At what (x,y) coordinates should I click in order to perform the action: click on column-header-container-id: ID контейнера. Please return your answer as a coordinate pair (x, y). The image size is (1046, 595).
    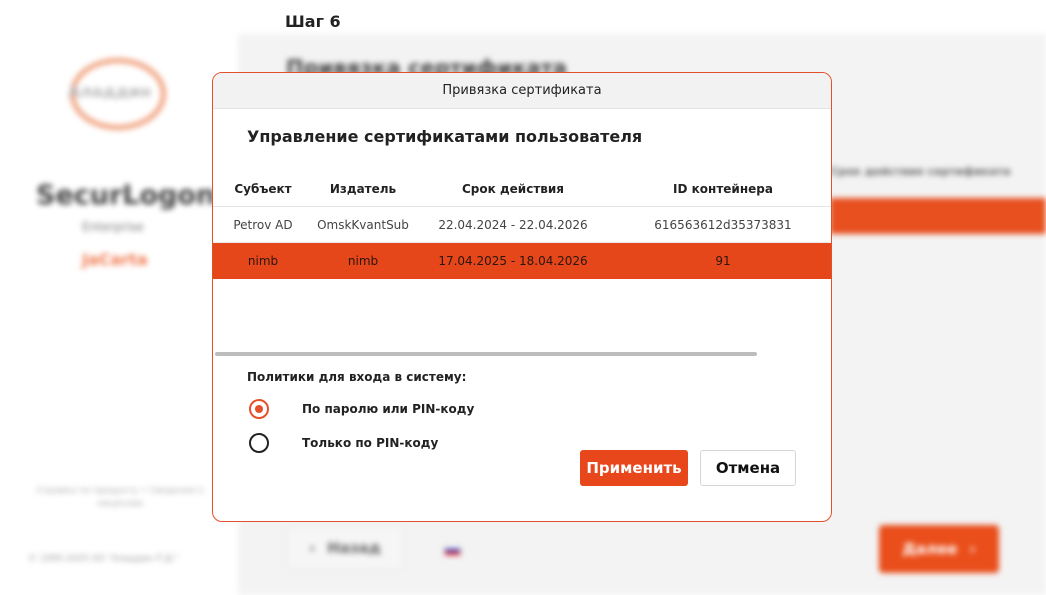
    Looking at the image, I should click on (722, 189).